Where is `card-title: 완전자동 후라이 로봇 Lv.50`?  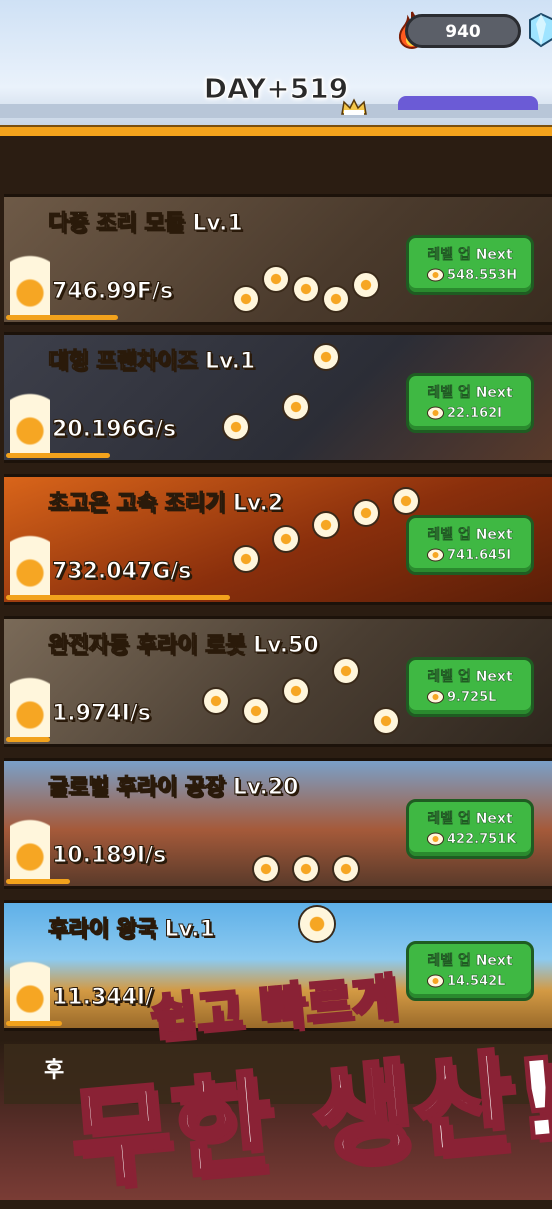 card-title: 완전자동 후라이 로봇 Lv.50 is located at coordinates (184, 646).